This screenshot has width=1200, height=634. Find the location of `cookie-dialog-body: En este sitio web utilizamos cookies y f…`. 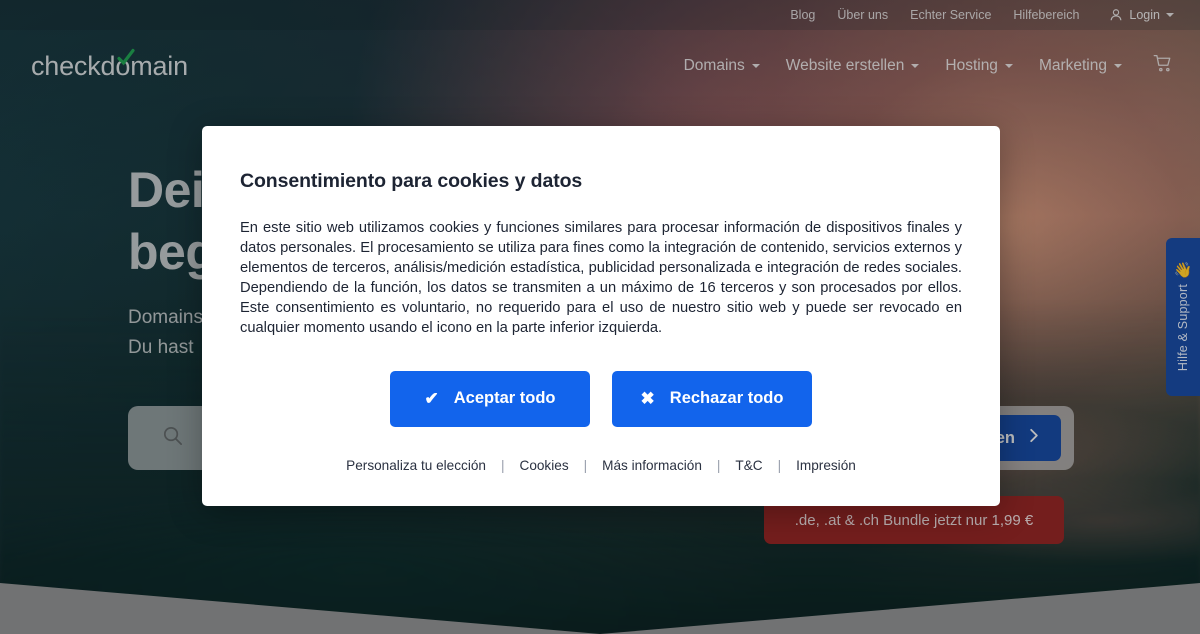

cookie-dialog-body: En este sitio web utilizamos cookies y f… is located at coordinates (601, 278).